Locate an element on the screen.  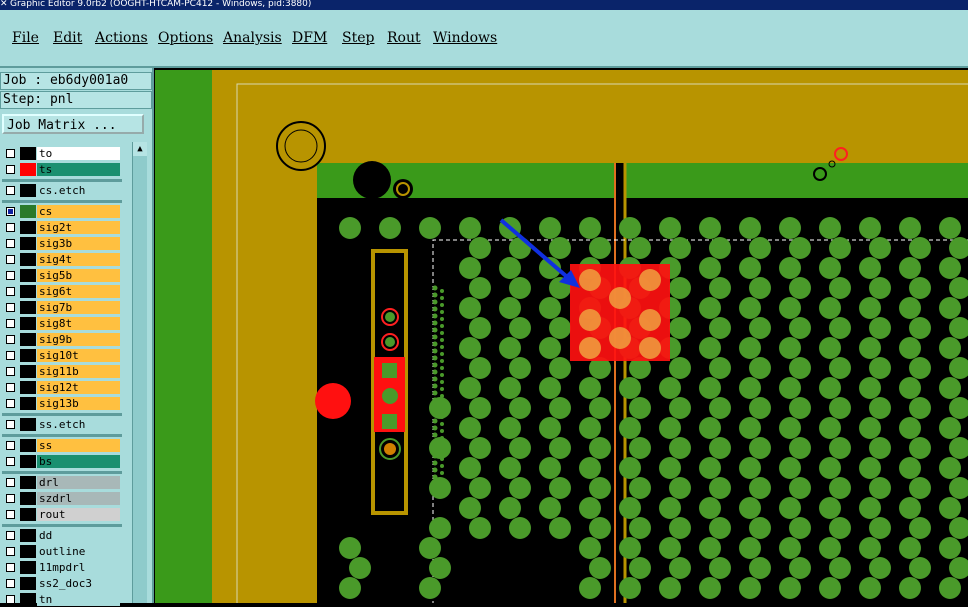
layer-name: cs is located at coordinates (78, 211).